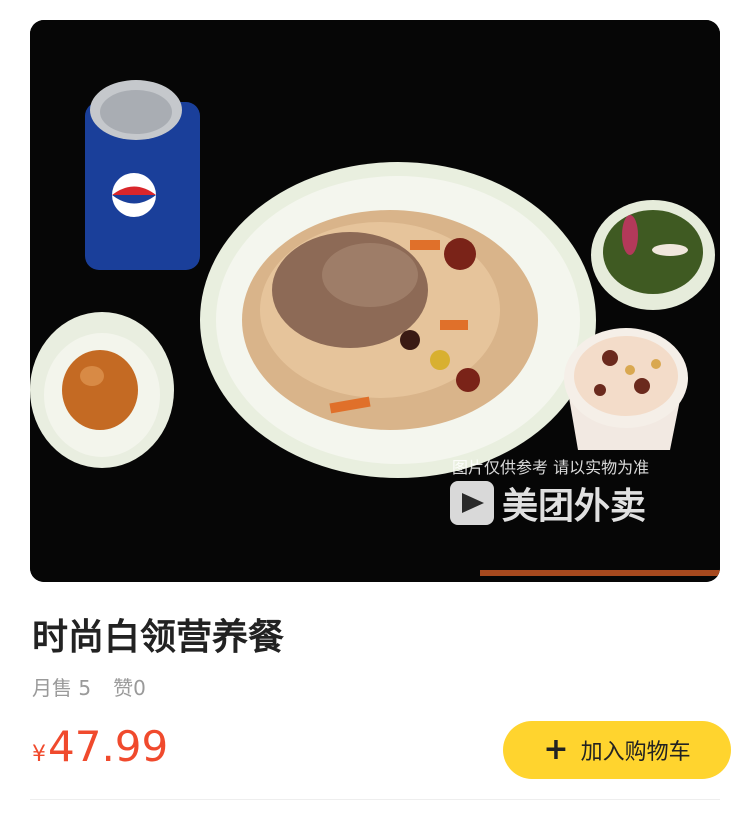 The width and height of the screenshot is (750, 822). Describe the element at coordinates (551, 467) in the screenshot. I see `image-disclaimer: 图片仅供参考 请以实物为准` at that location.